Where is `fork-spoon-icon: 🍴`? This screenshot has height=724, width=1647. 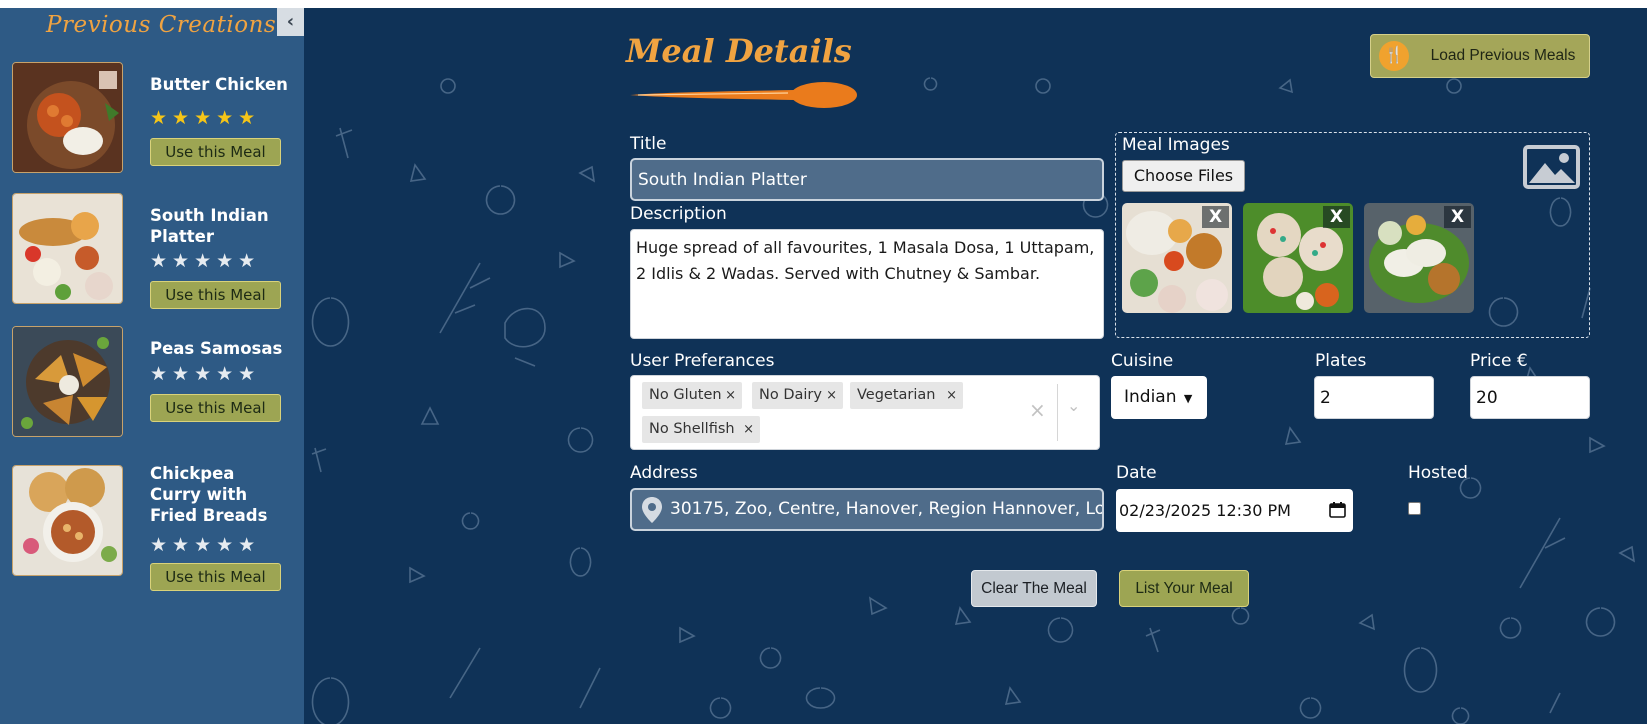
fork-spoon-icon: 🍴 is located at coordinates (1394, 56).